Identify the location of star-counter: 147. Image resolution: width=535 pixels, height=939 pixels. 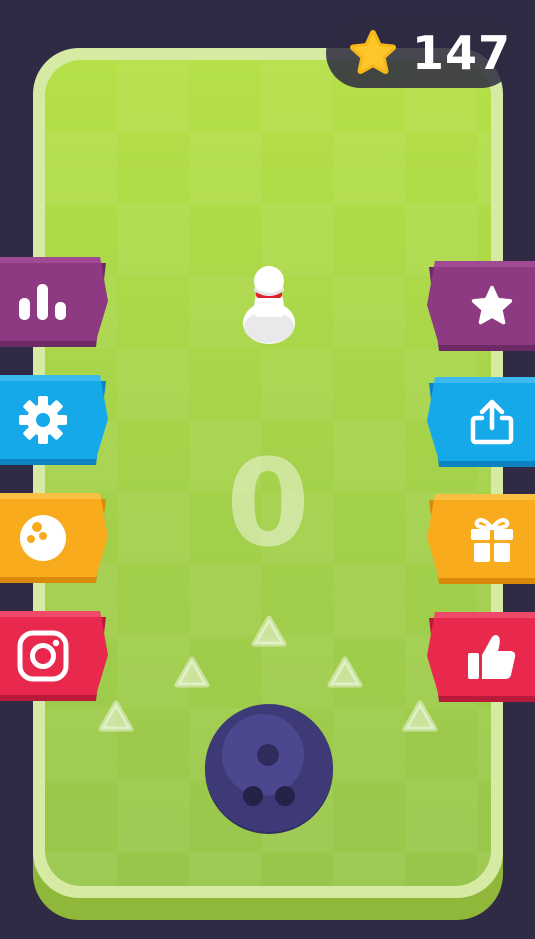
(421, 53).